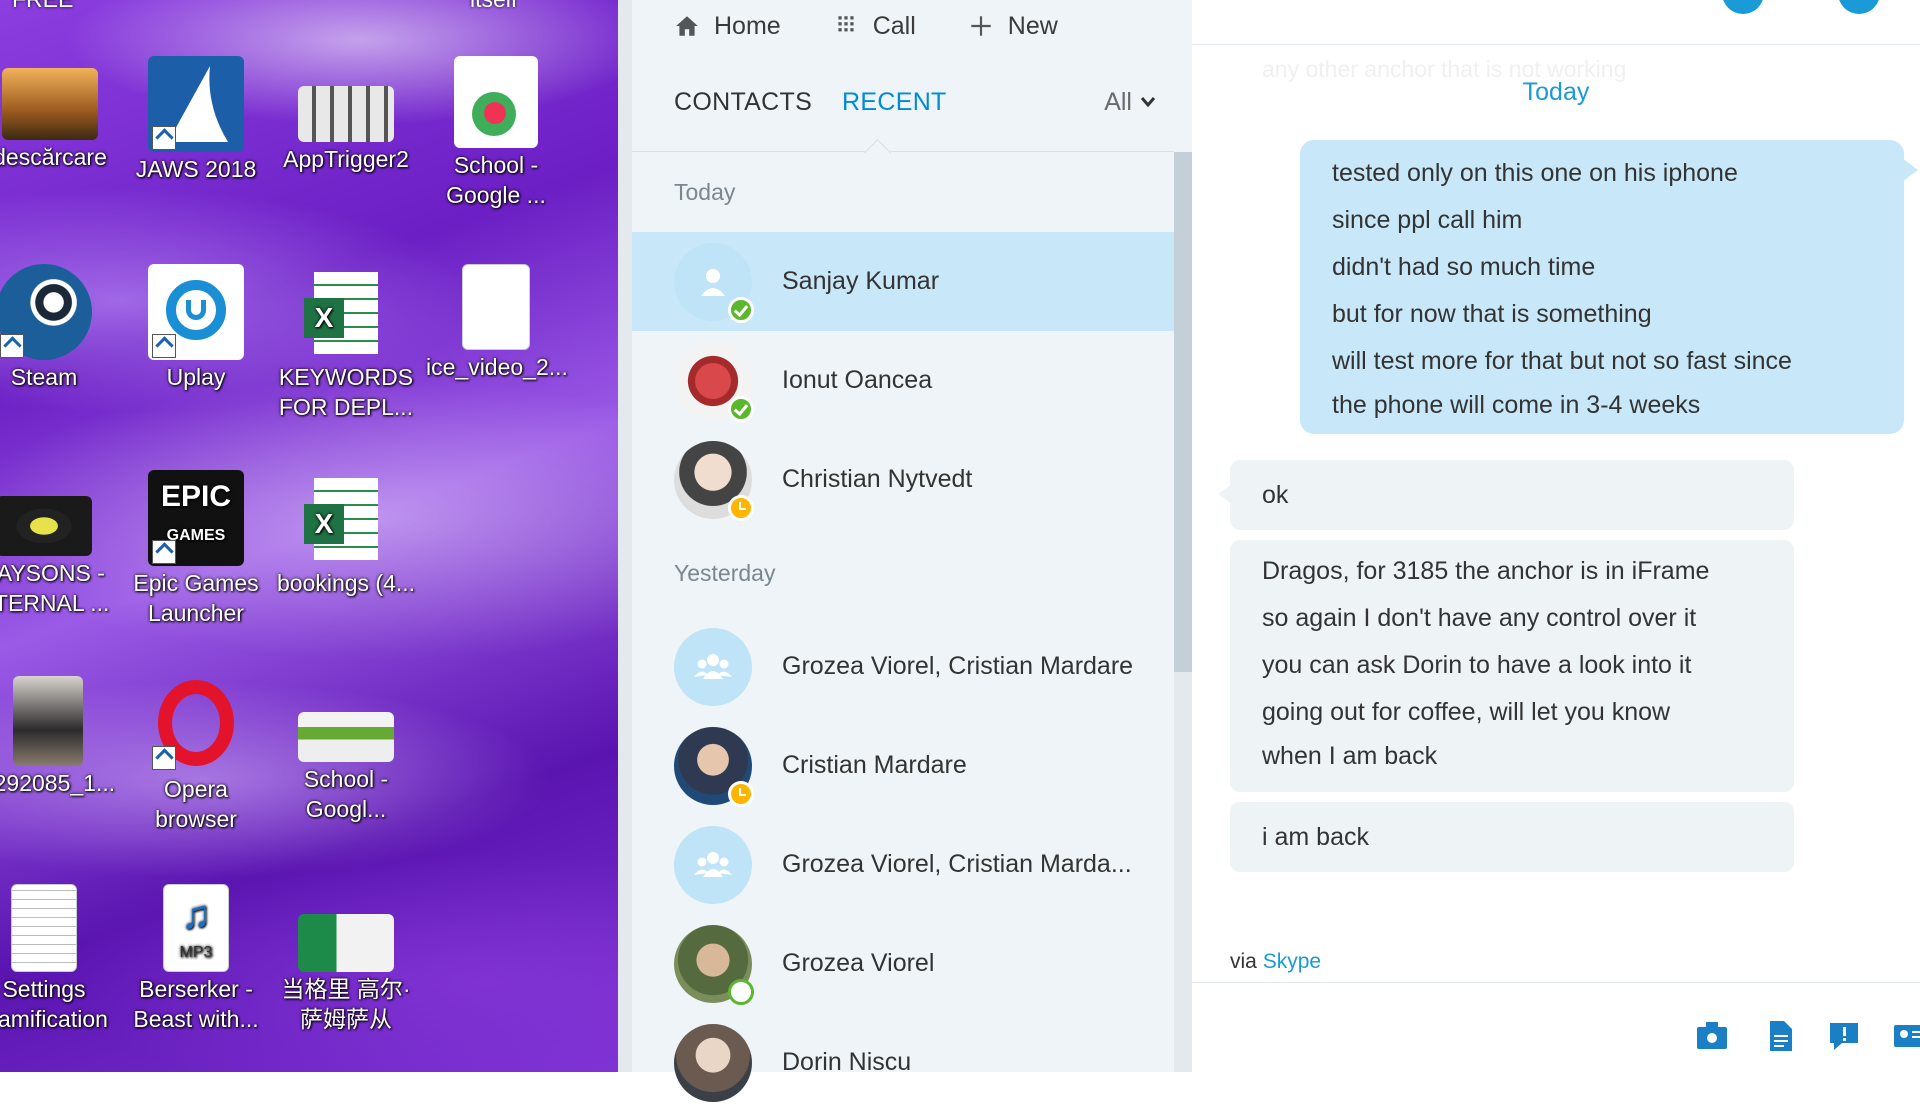 Image resolution: width=1920 pixels, height=1112 pixels. I want to click on desktop-icon-jaws: JAWS 2018, so click(196, 120).